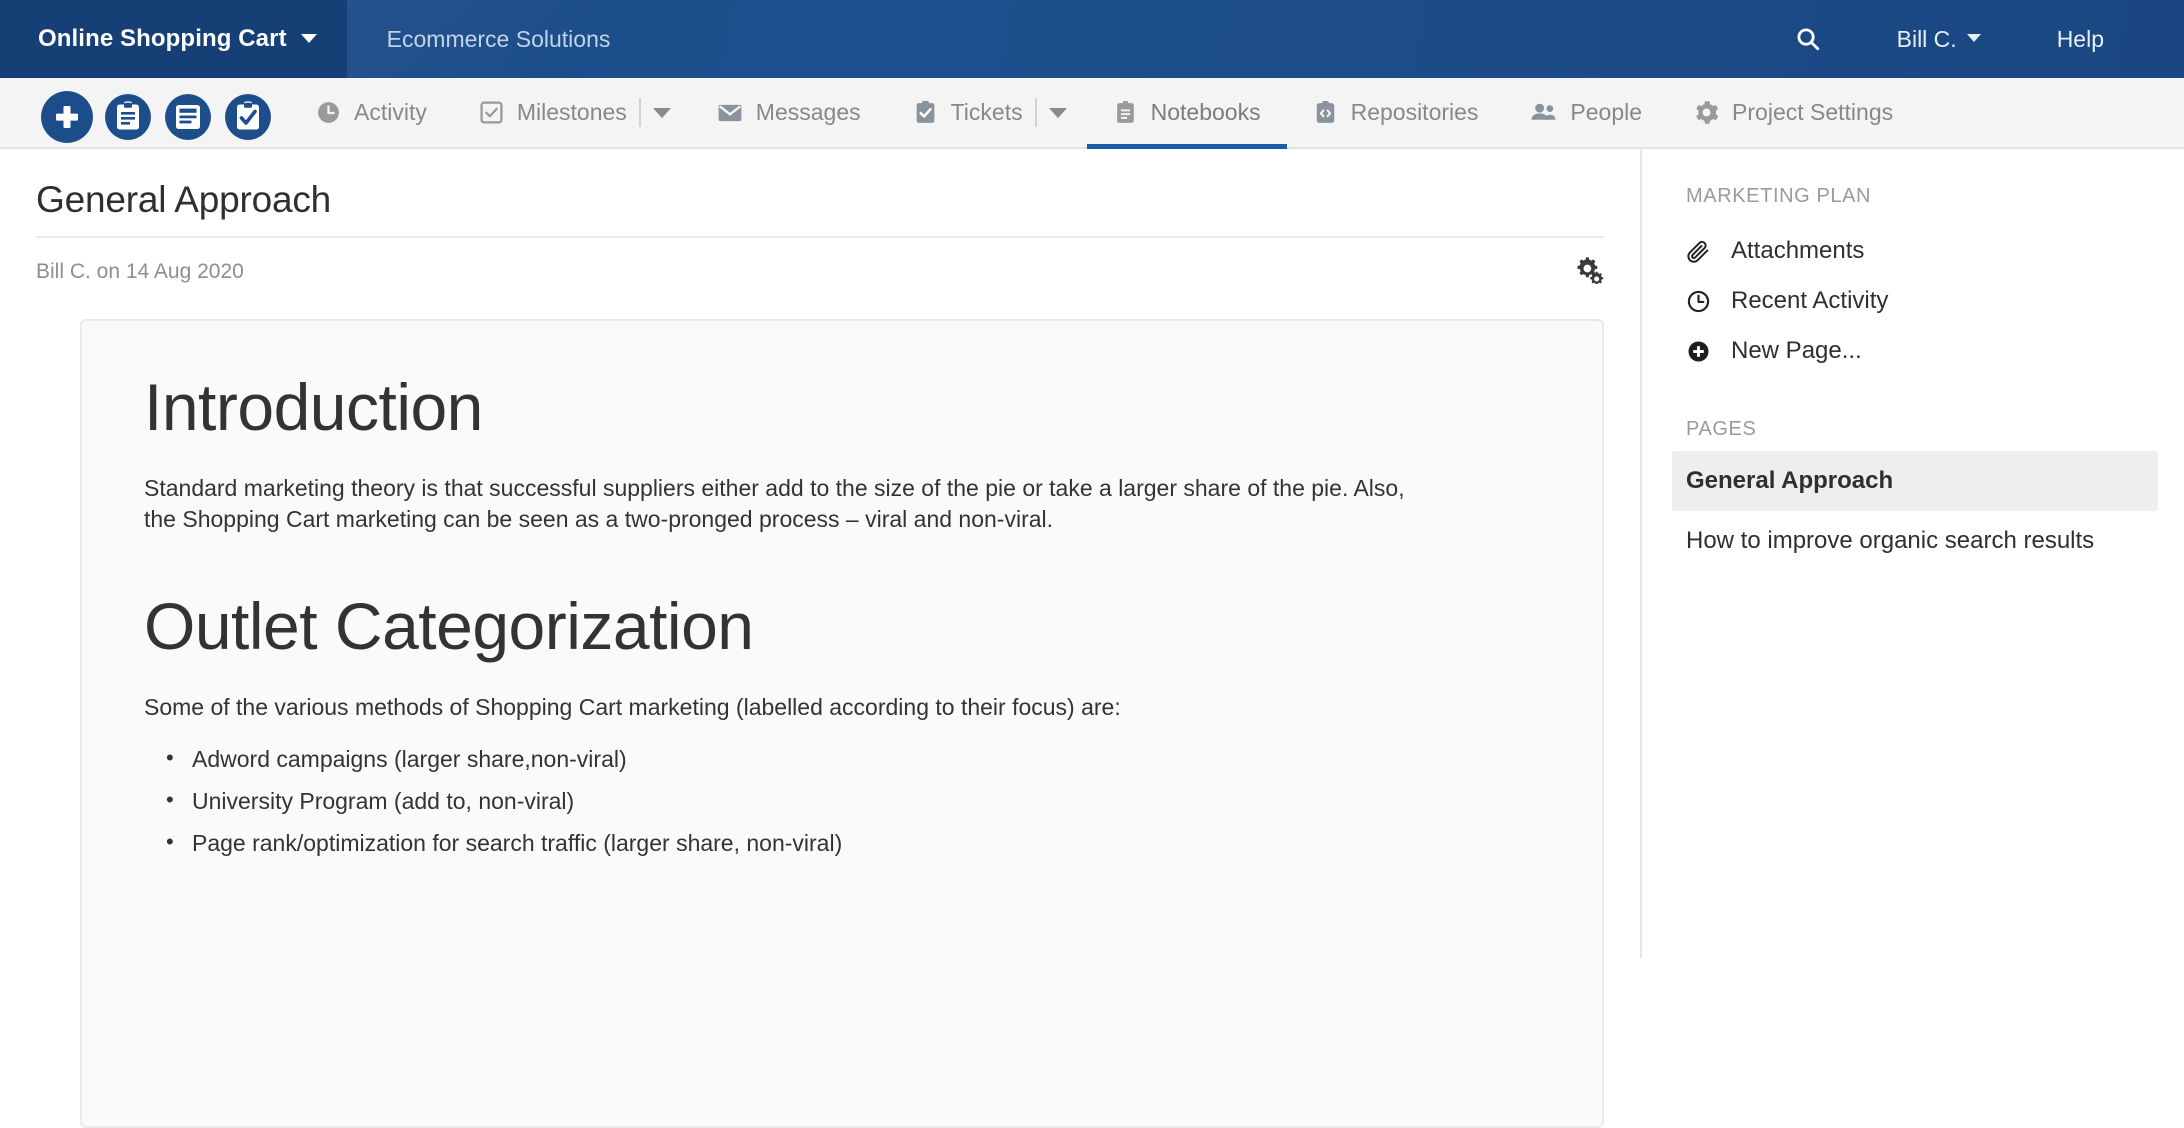  I want to click on nav-item-messages: Messages, so click(789, 112).